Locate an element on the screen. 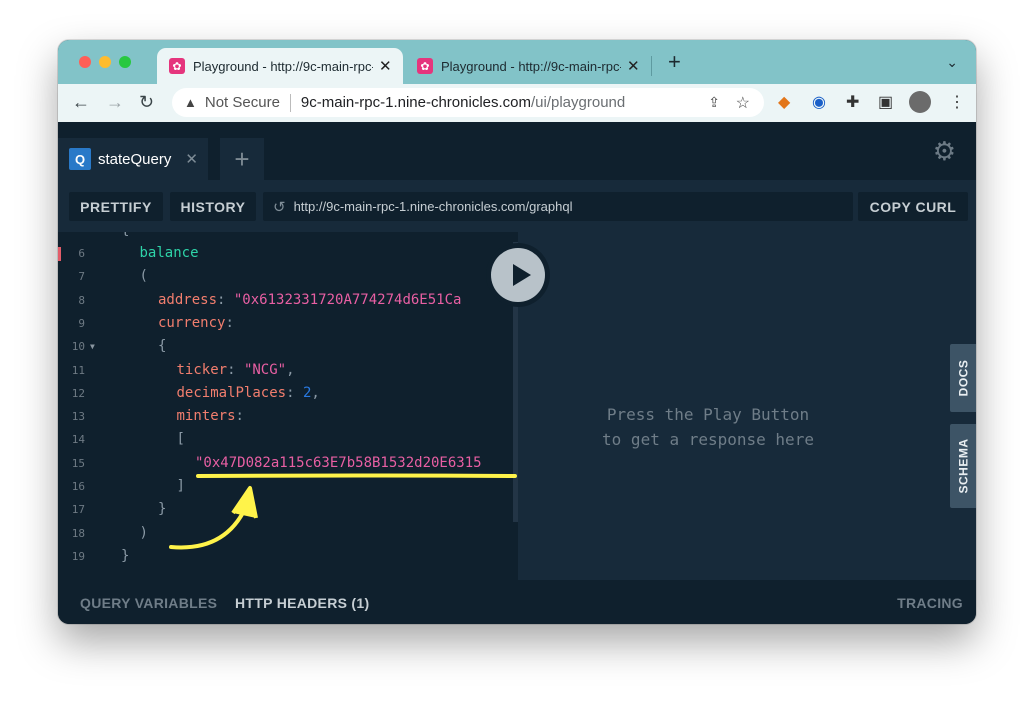  line-number: 18 is located at coordinates (78, 533).